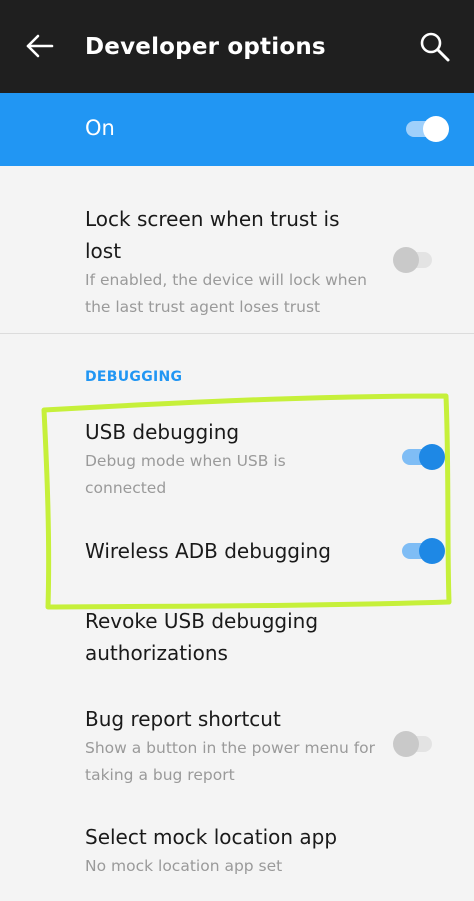 The height and width of the screenshot is (901, 474). Describe the element at coordinates (134, 377) in the screenshot. I see `section-header-debugging: DEBUGGING` at that location.